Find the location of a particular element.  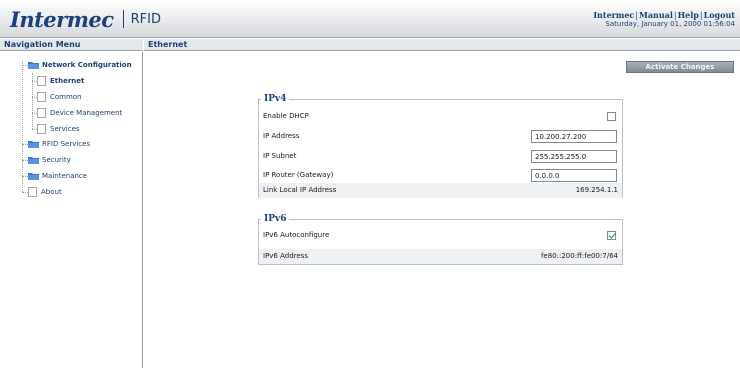

ipv6-address-label: IPv6 Address is located at coordinates (285, 256).